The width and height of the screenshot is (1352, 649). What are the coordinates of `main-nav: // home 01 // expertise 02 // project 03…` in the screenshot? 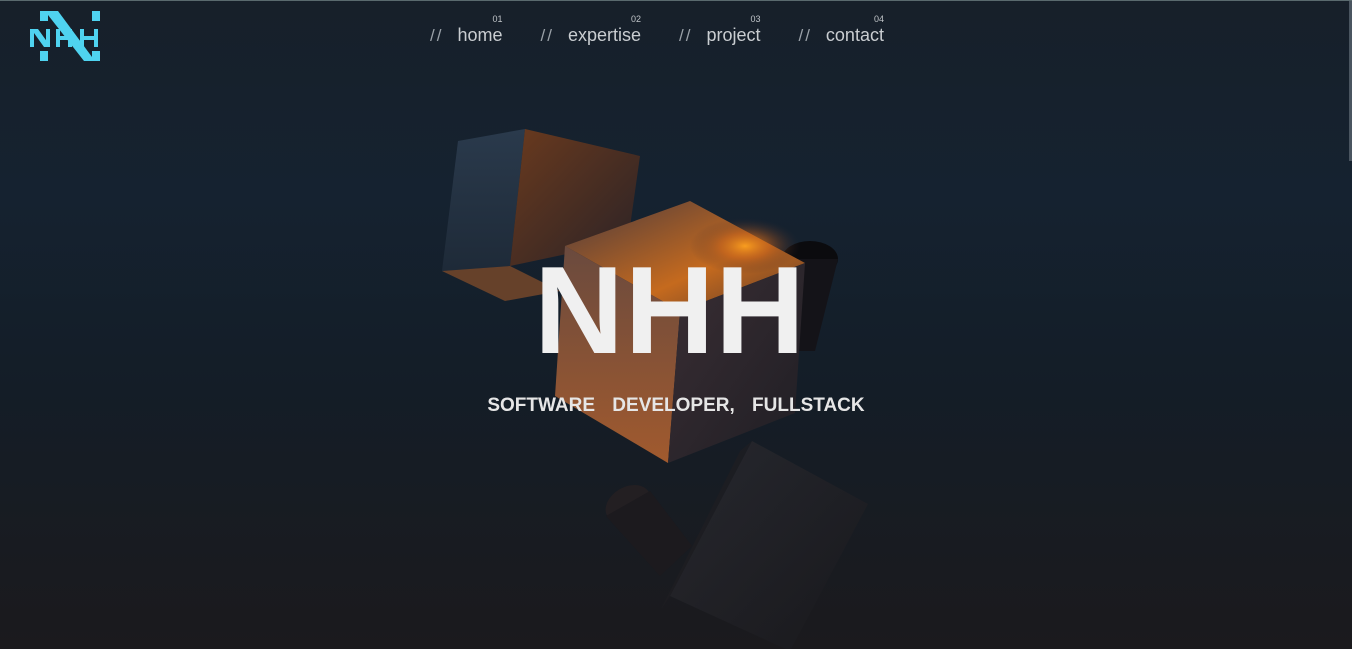 It's located at (657, 29).